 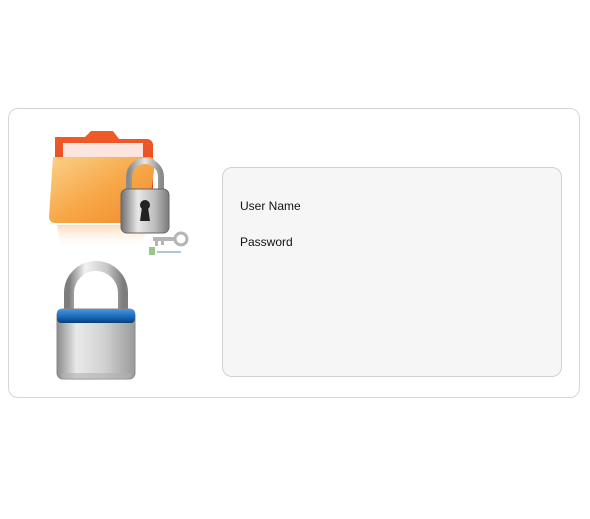 I want to click on username-label: User Name, so click(x=270, y=206).